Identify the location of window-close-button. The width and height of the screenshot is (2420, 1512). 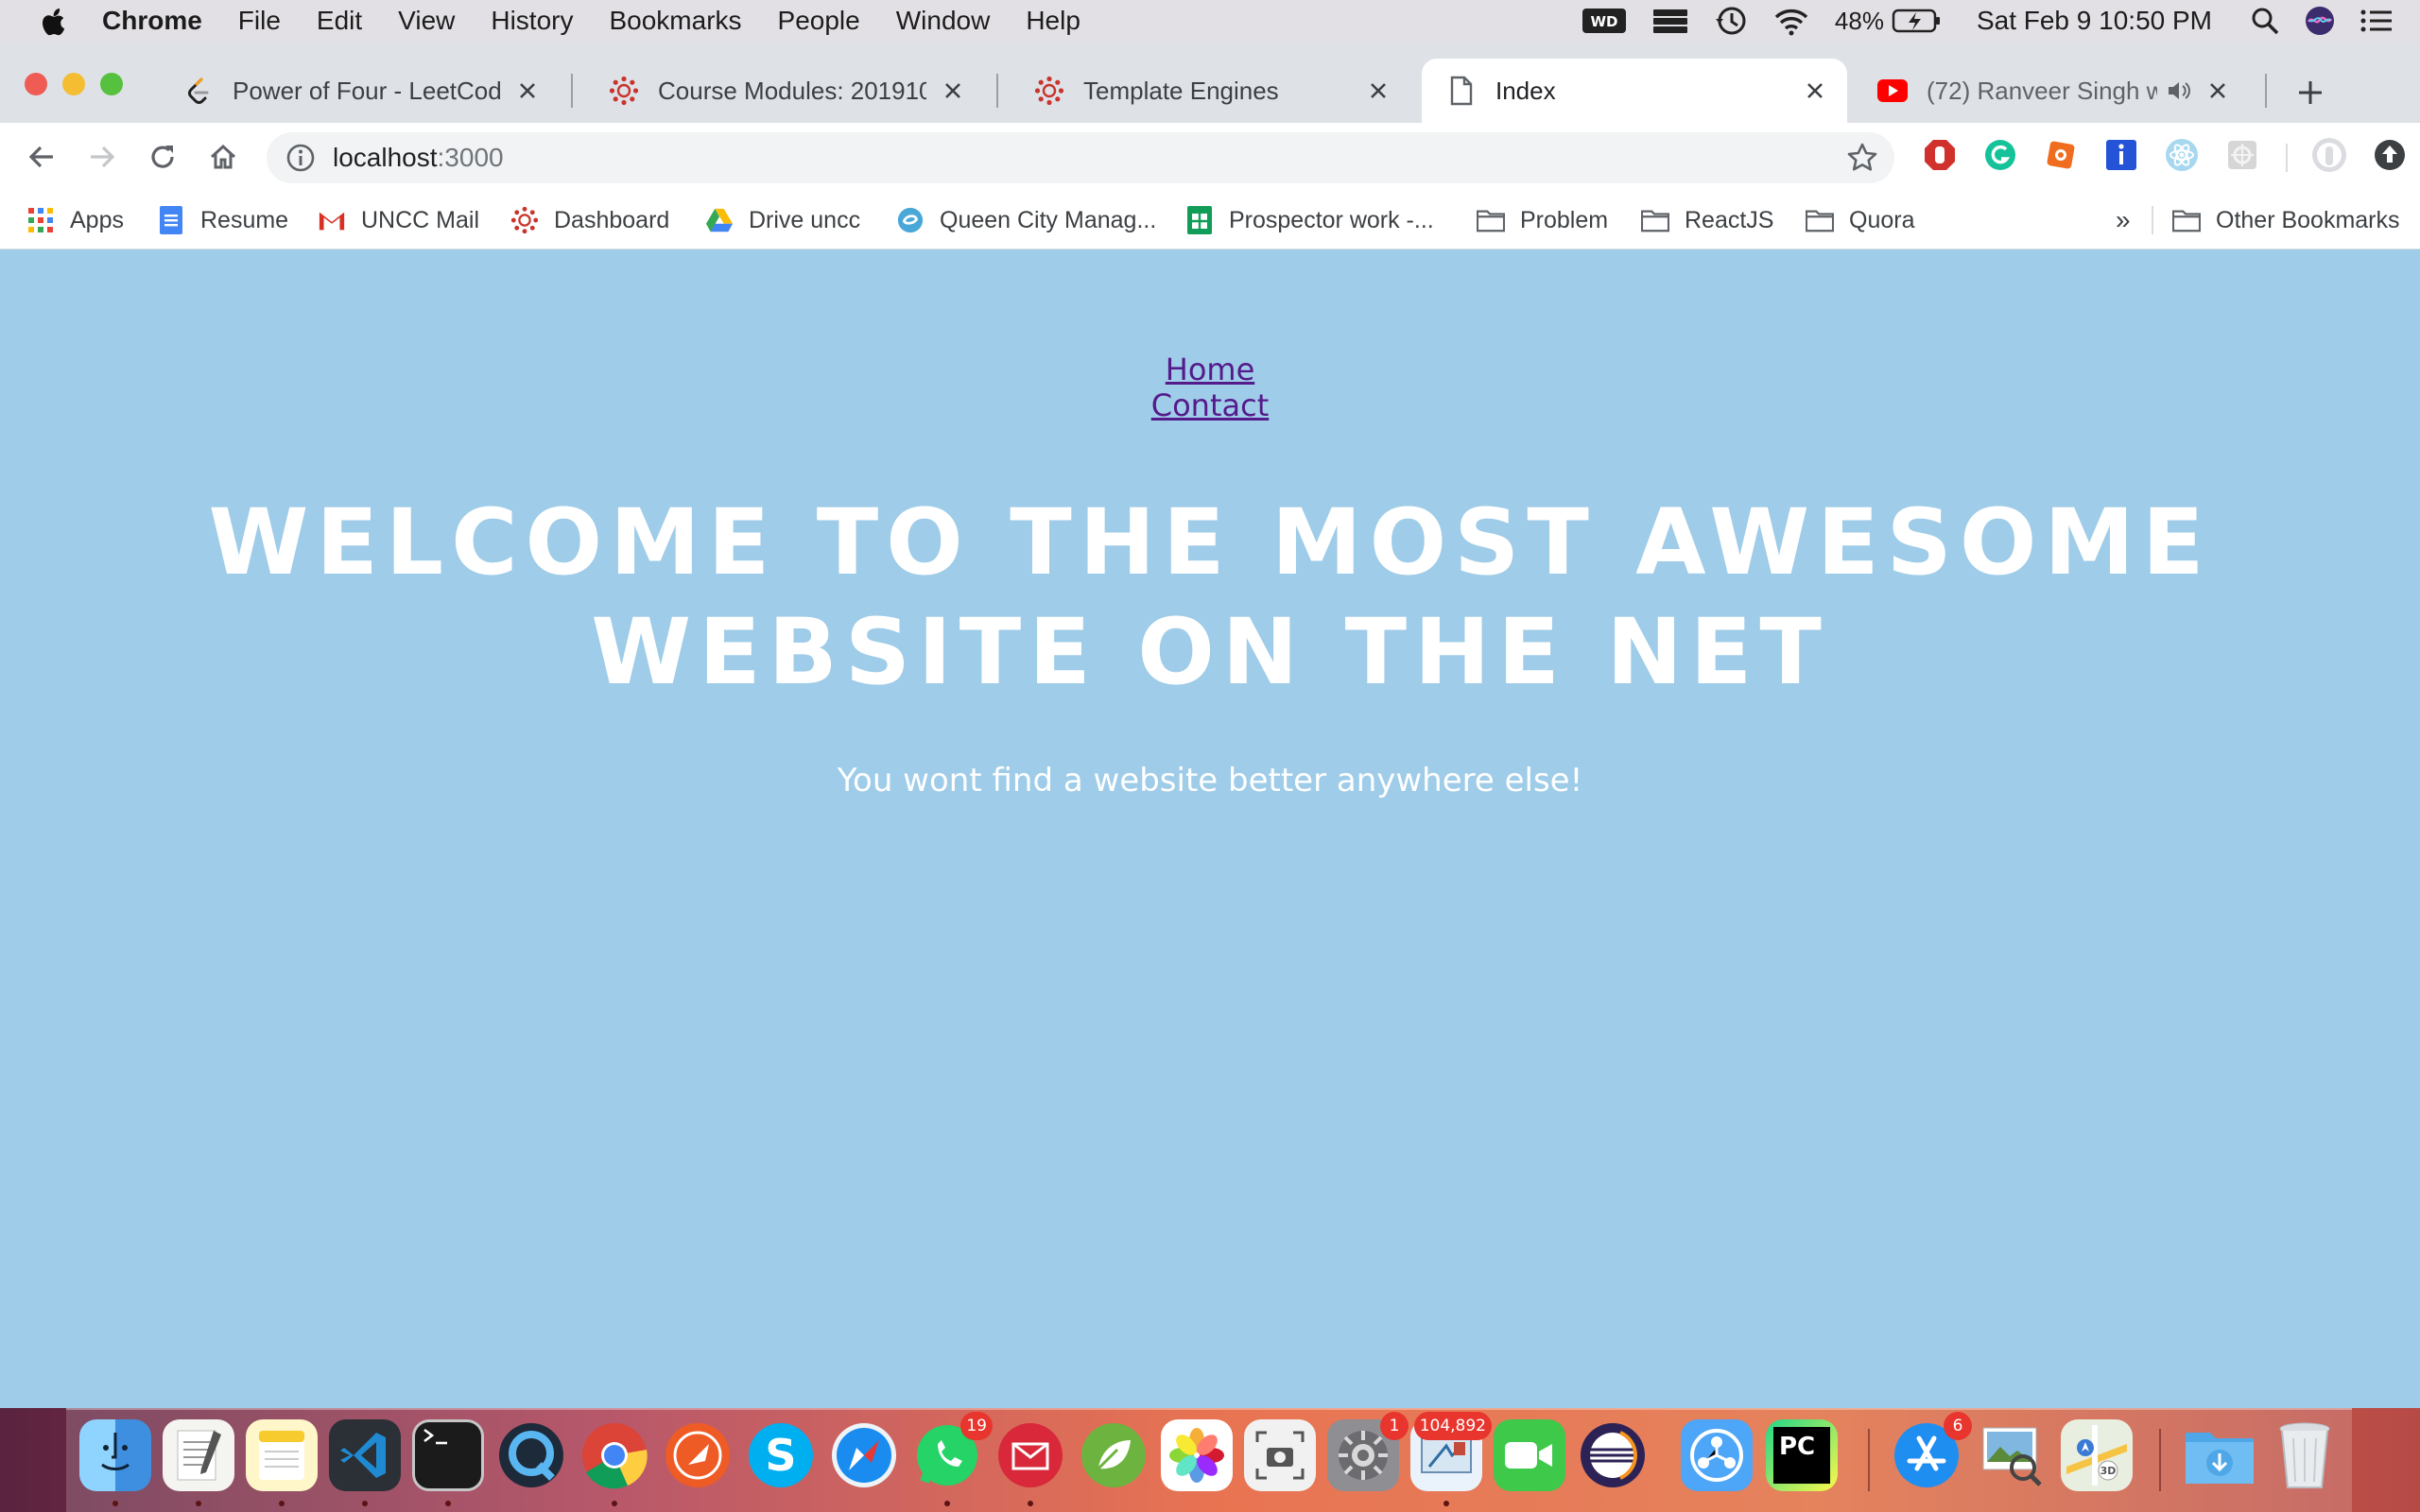
(36, 84).